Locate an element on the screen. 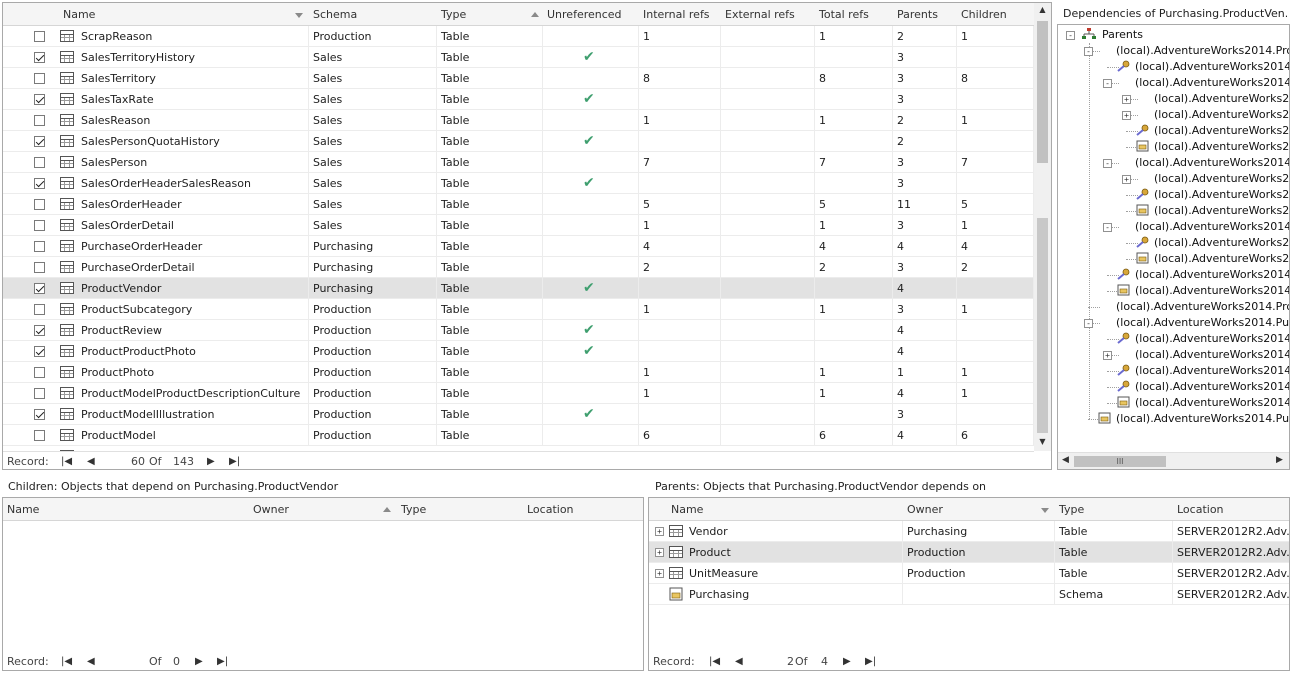  record-current: 60 is located at coordinates (138, 460).